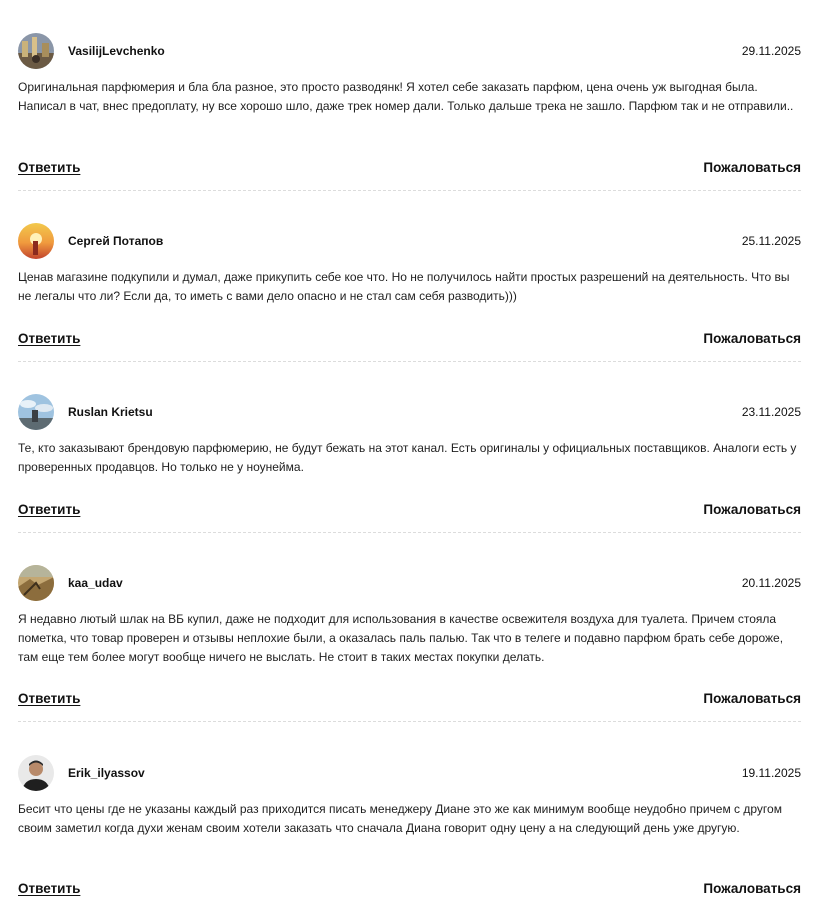 The height and width of the screenshot is (908, 818). Describe the element at coordinates (409, 51) in the screenshot. I see `comment-header: VasilijLevchenko 29.11.2025` at that location.